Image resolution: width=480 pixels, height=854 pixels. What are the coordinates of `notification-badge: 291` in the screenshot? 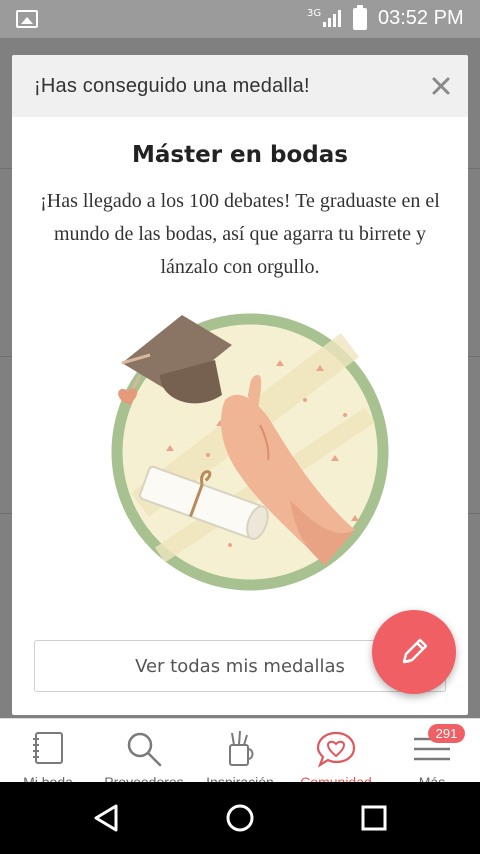 It's located at (446, 733).